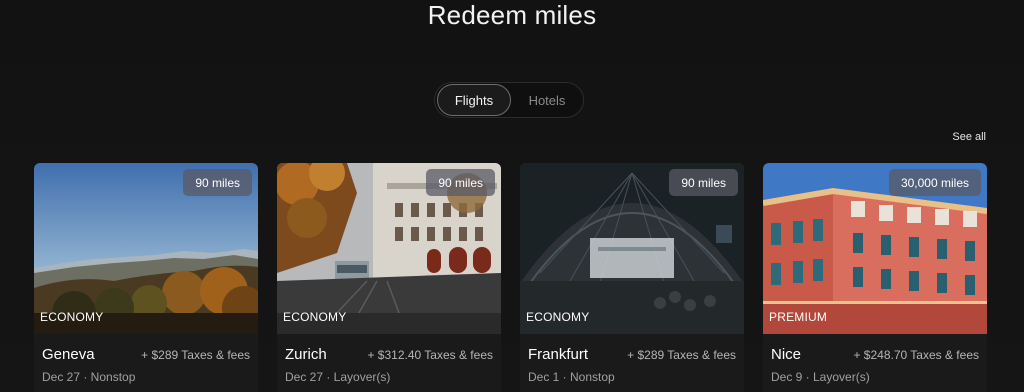 The width and height of the screenshot is (1024, 392). What do you see at coordinates (786, 354) in the screenshot?
I see `destination-city: Nice` at bounding box center [786, 354].